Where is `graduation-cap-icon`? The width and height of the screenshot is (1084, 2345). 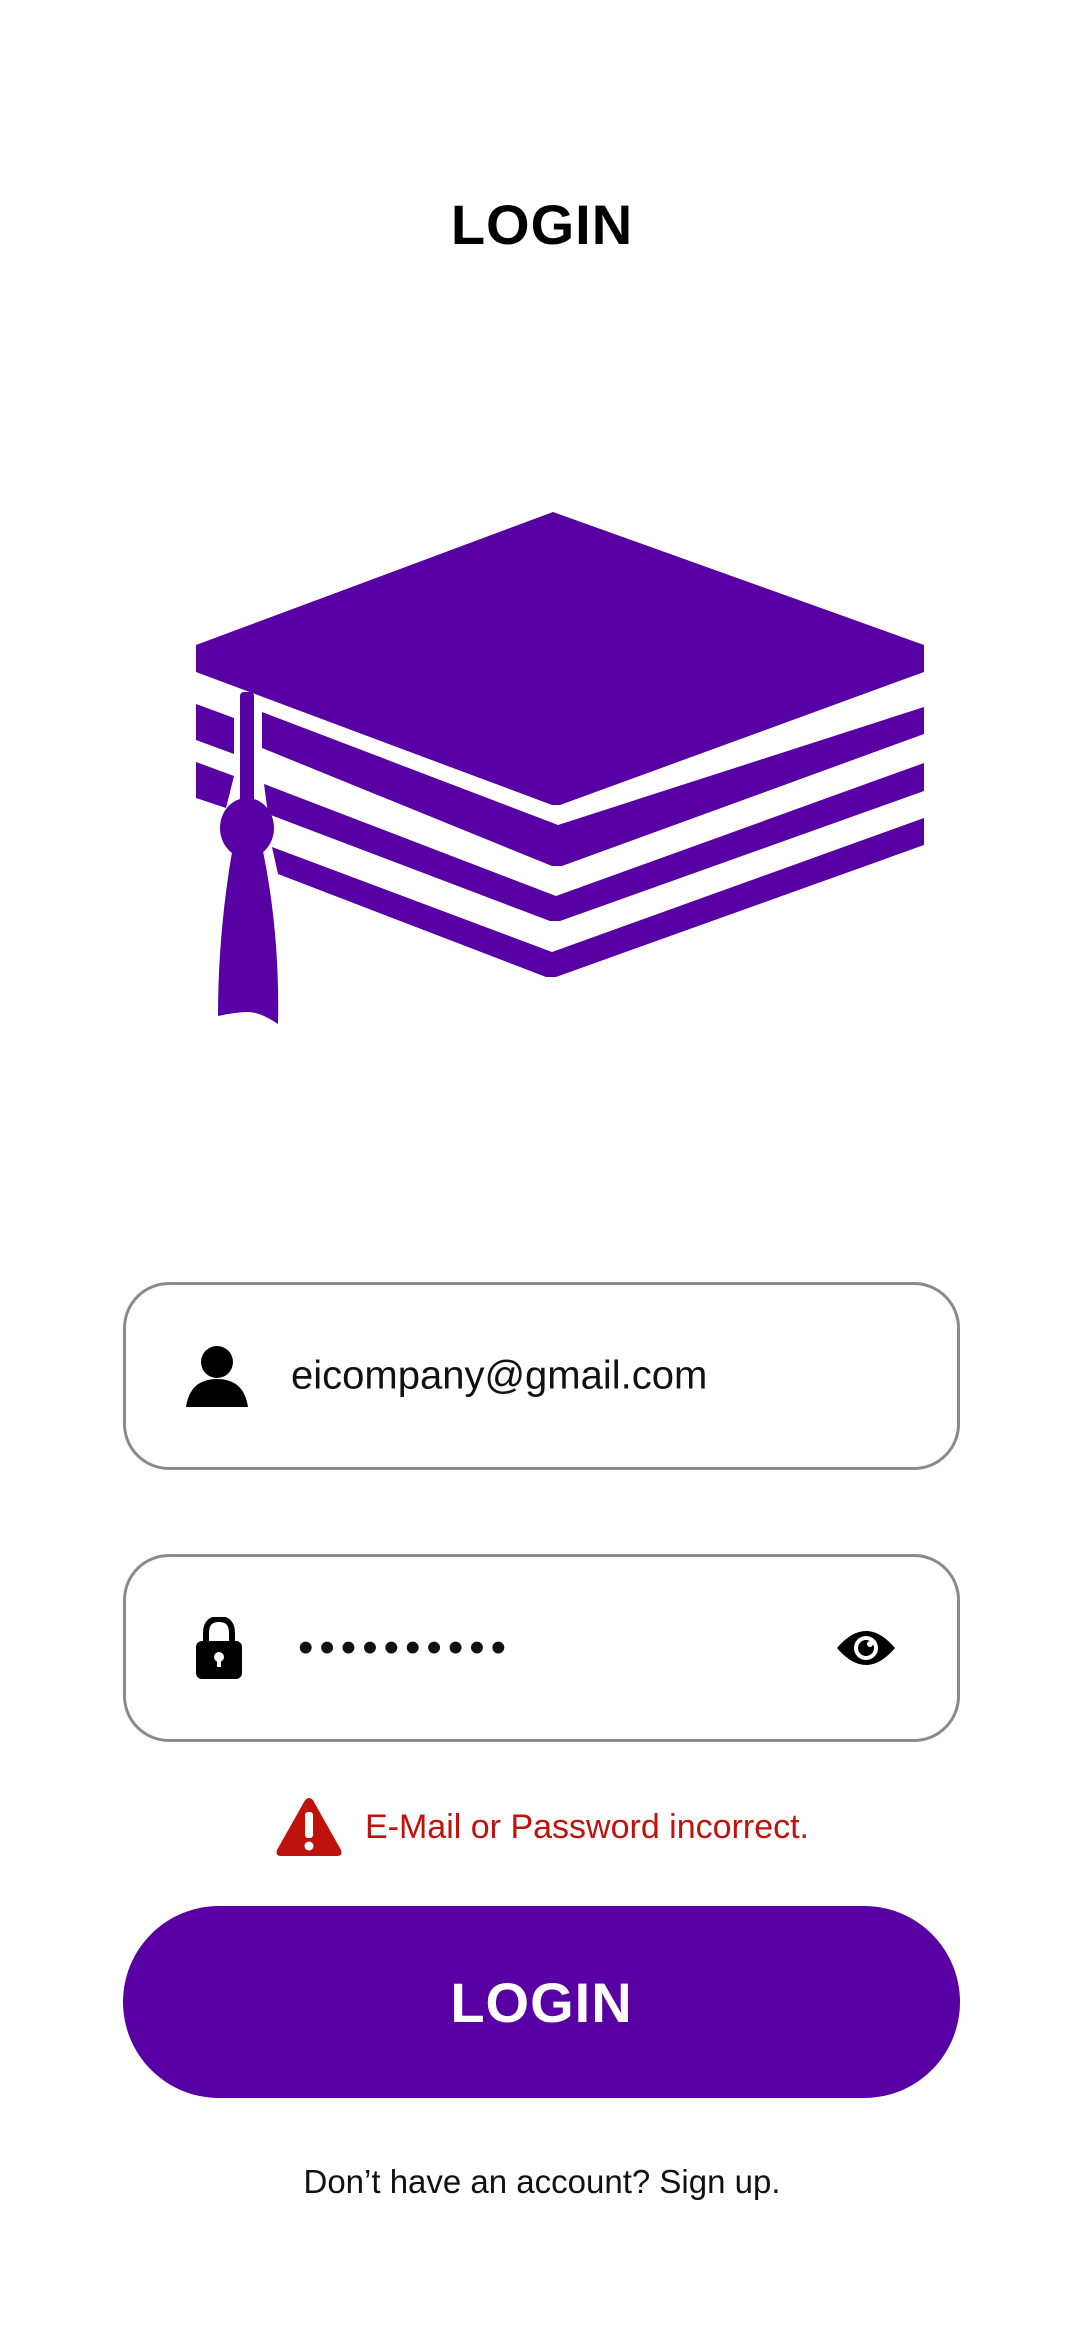 graduation-cap-icon is located at coordinates (560, 768).